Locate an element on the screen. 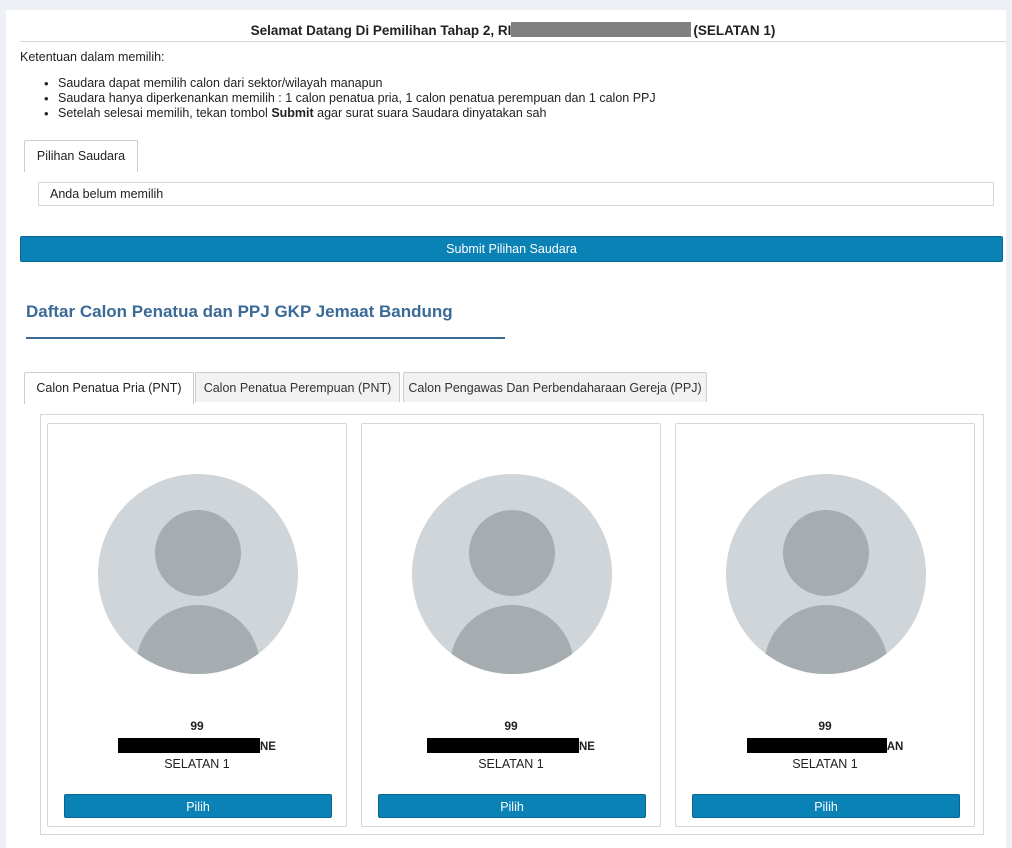 The image size is (1012, 848). candidate-card: 99 AN SELATAN 1 Pilih is located at coordinates (825, 625).